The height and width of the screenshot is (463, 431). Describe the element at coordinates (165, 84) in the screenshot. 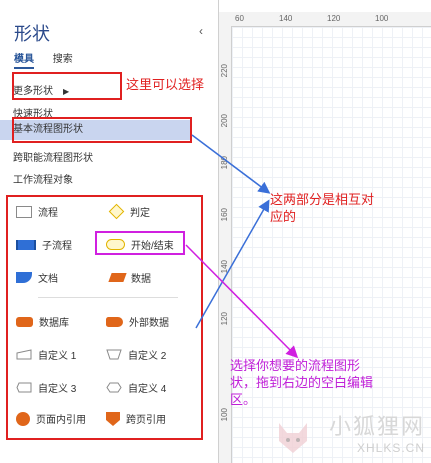

I see `annotation-select-here: 这里可以选择` at that location.